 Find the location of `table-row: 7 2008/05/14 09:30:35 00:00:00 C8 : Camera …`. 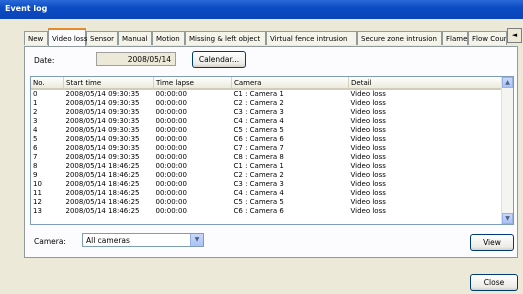

table-row: 7 2008/05/14 09:30:35 00:00:00 C8 : Camera … is located at coordinates (267, 157).